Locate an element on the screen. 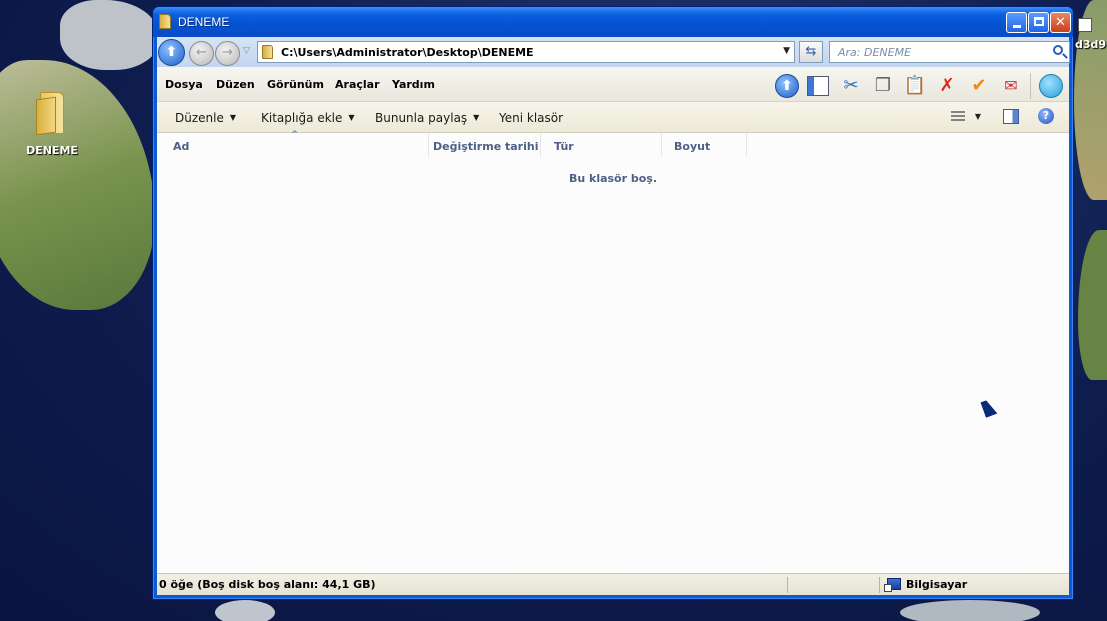 The height and width of the screenshot is (621, 1107). desktop-wallpaper-land is located at coordinates (1092, 305).